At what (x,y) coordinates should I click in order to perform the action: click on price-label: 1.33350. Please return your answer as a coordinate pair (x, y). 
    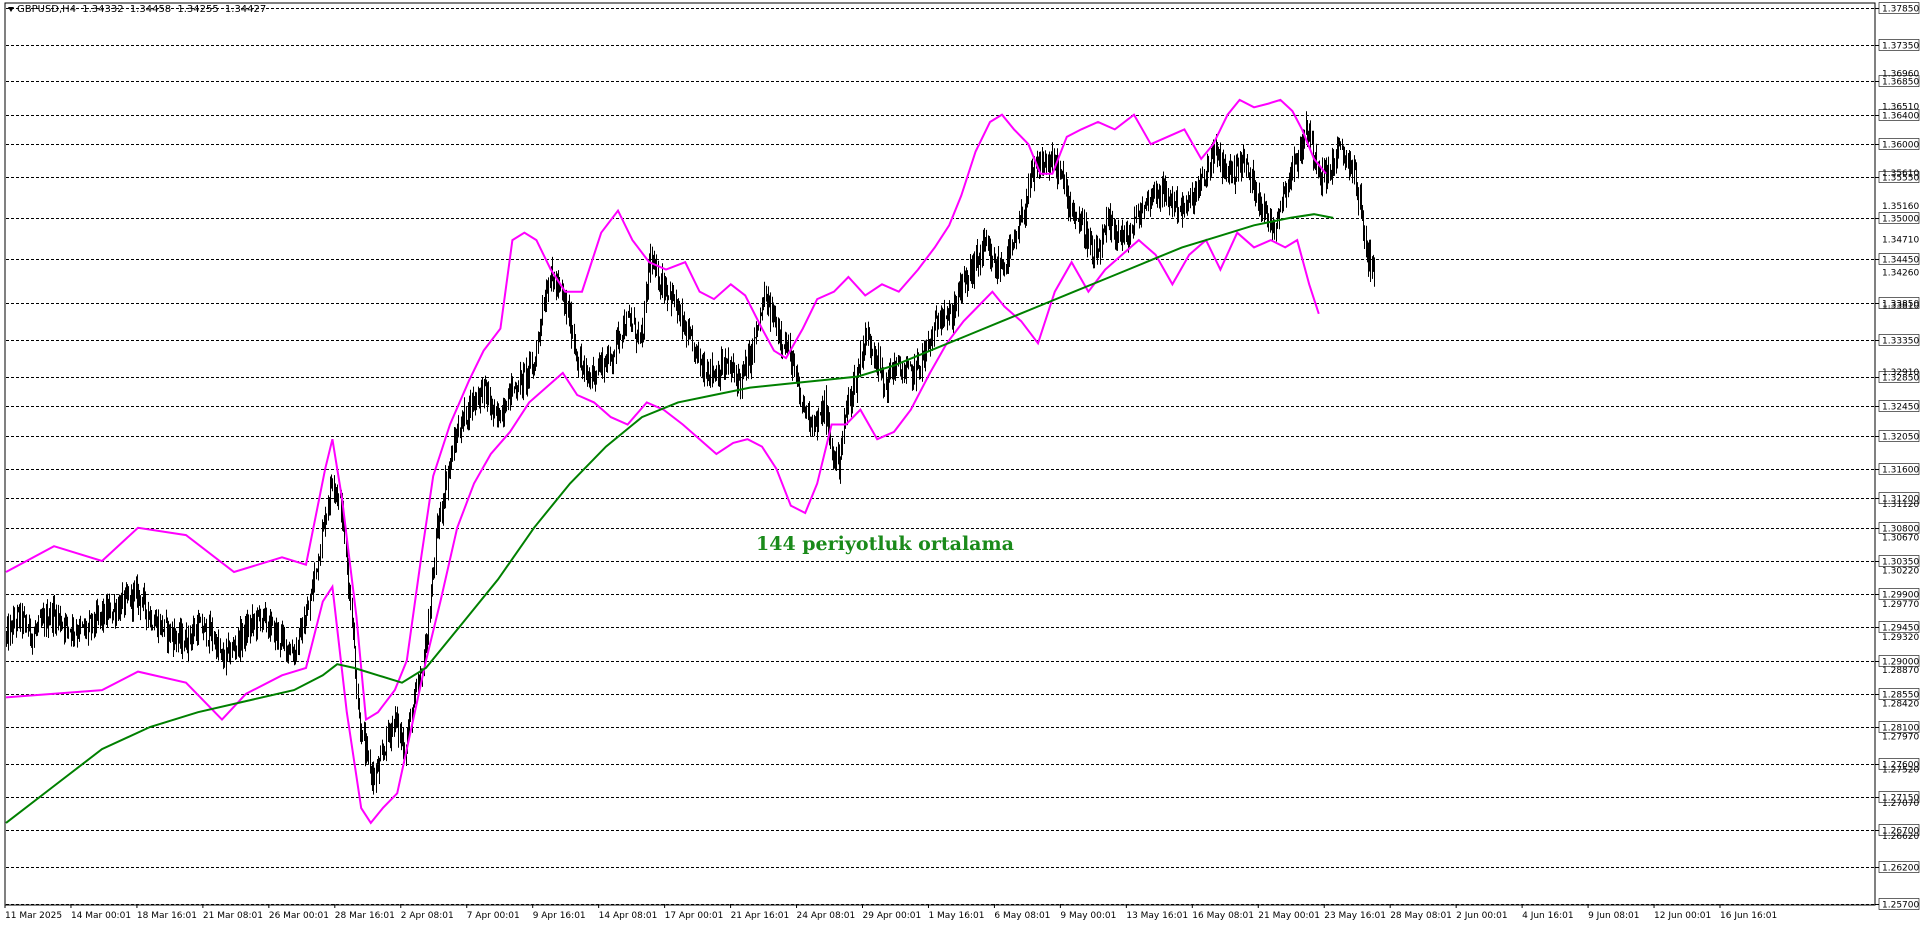
    Looking at the image, I should click on (1900, 342).